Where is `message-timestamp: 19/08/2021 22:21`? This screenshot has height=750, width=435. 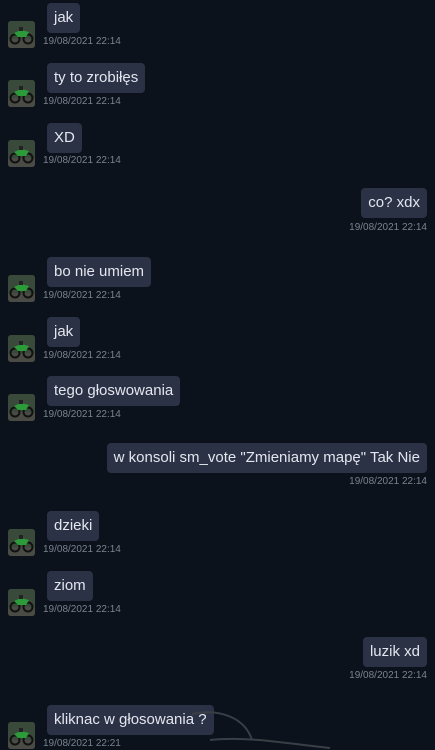
message-timestamp: 19/08/2021 22:21 is located at coordinates (82, 743).